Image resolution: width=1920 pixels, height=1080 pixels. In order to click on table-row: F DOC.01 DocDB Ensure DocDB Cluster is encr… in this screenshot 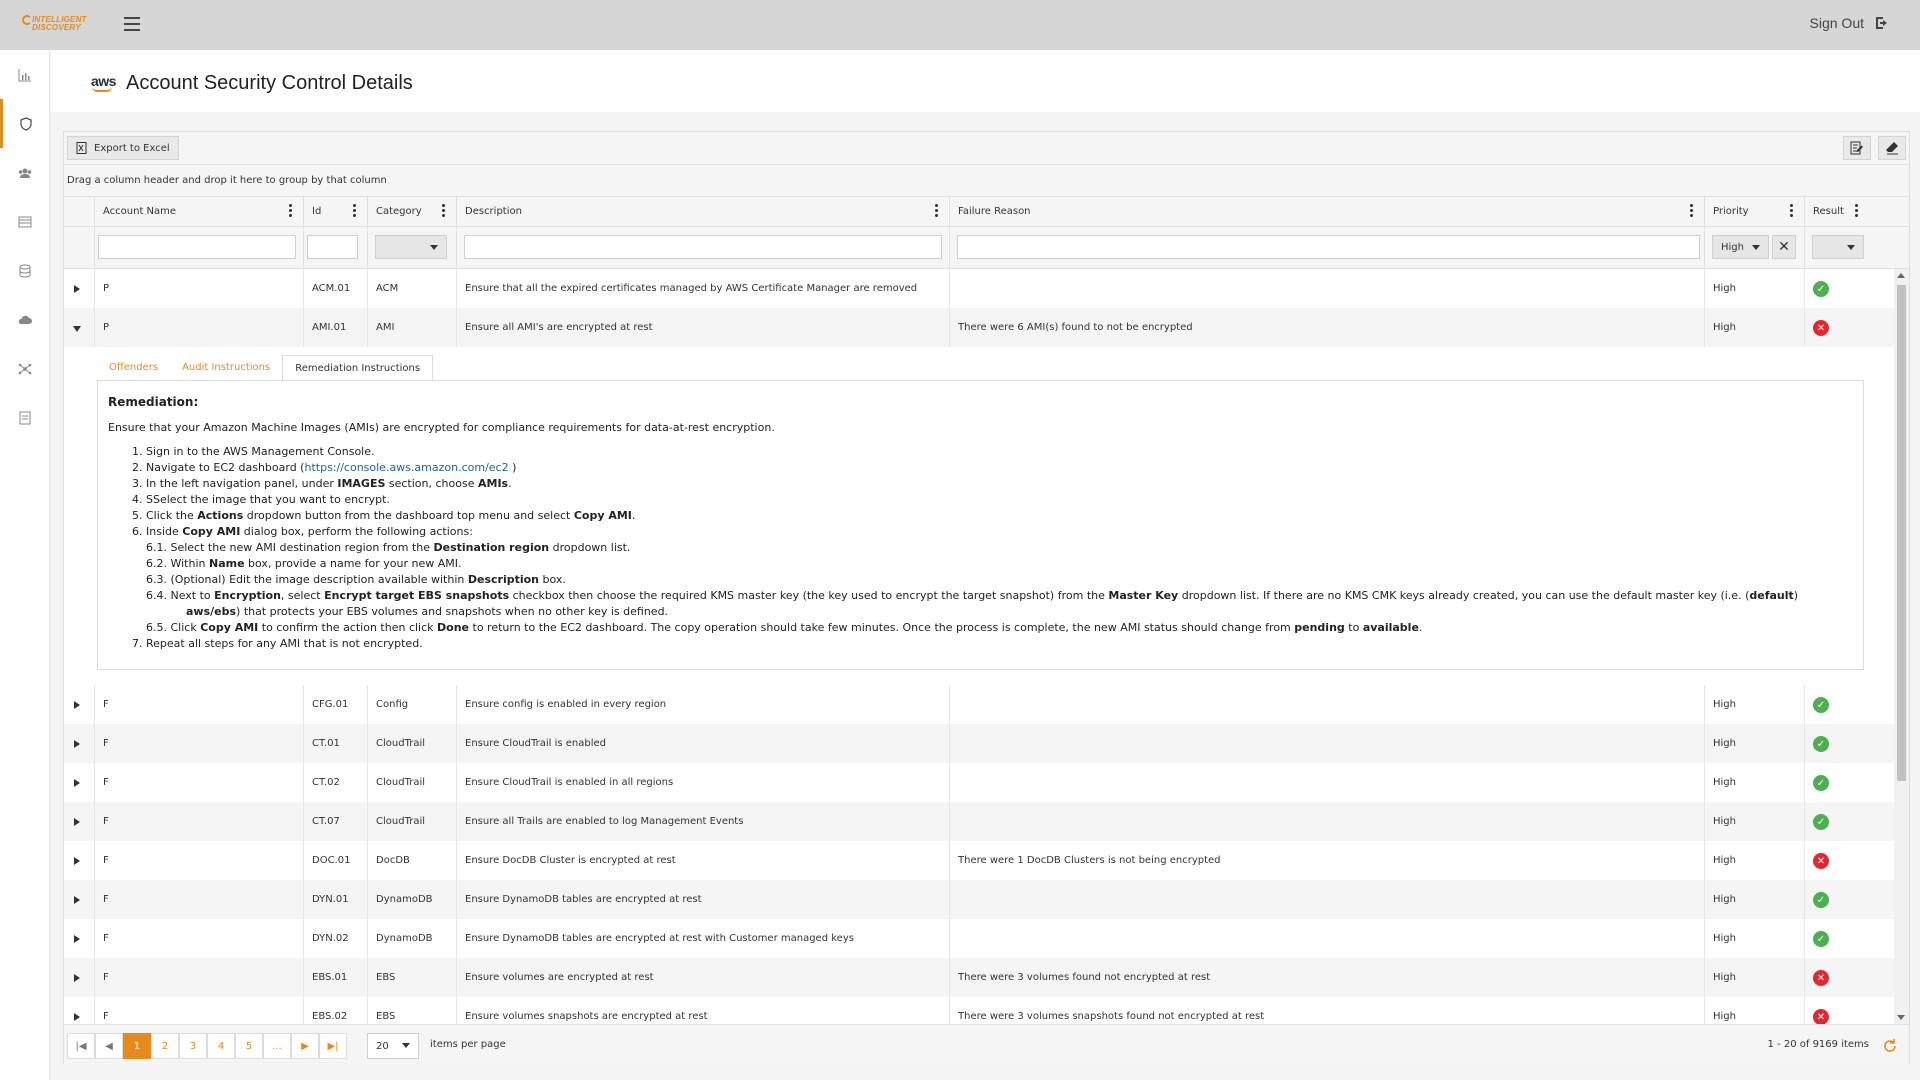, I will do `click(979, 860)`.